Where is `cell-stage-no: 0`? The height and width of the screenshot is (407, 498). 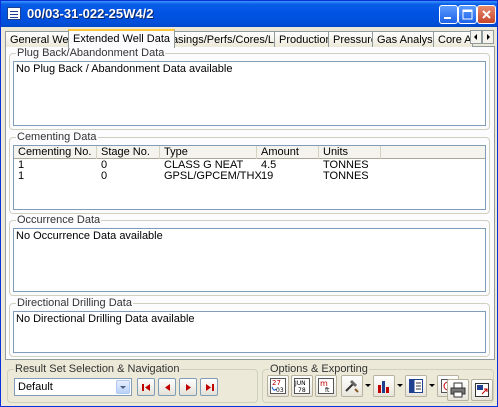 cell-stage-no: 0 is located at coordinates (104, 176).